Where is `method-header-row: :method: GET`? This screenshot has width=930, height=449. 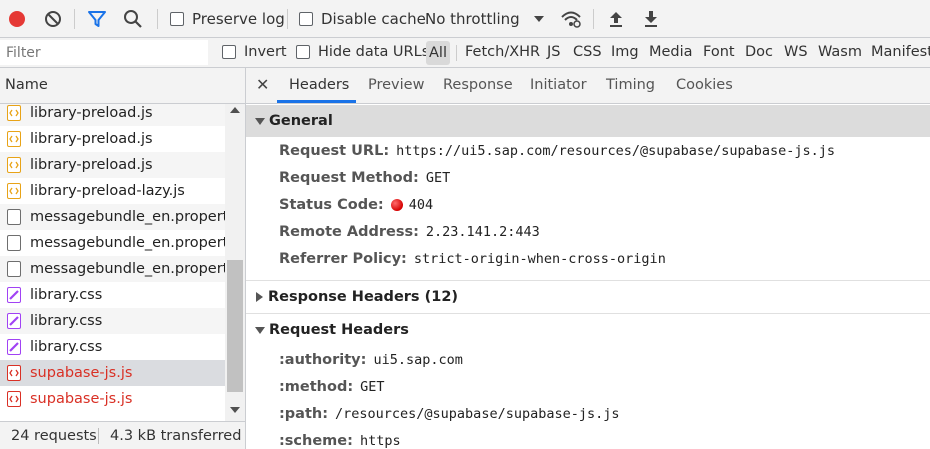 method-header-row: :method: GET is located at coordinates (332, 387).